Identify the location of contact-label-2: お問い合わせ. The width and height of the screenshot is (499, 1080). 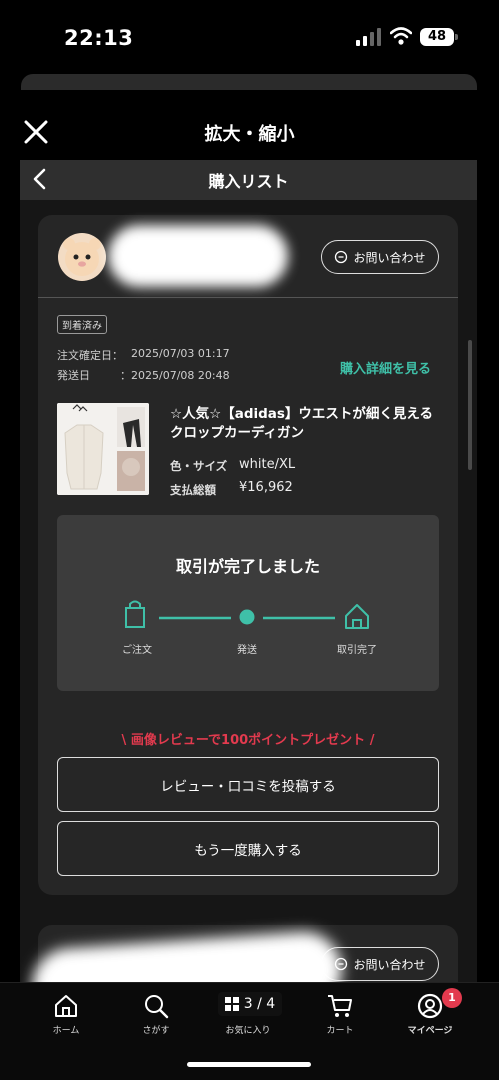
(389, 964).